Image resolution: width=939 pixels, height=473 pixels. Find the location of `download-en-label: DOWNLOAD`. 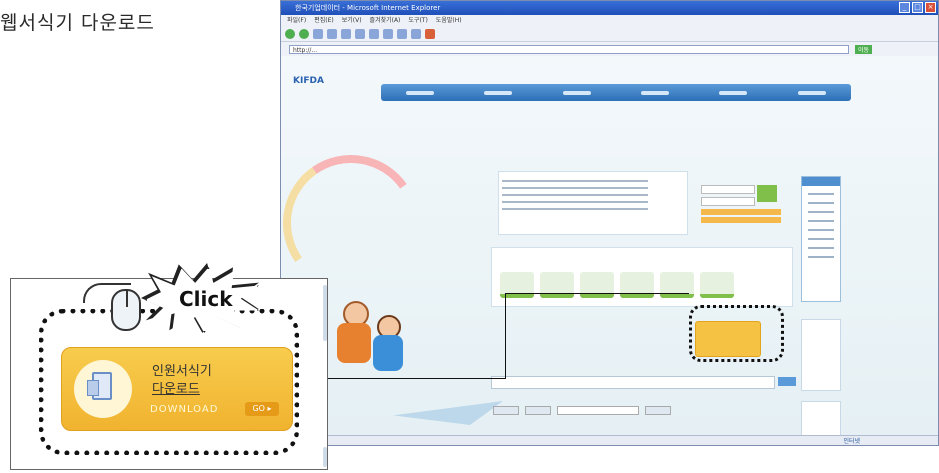

download-en-label: DOWNLOAD is located at coordinates (184, 409).